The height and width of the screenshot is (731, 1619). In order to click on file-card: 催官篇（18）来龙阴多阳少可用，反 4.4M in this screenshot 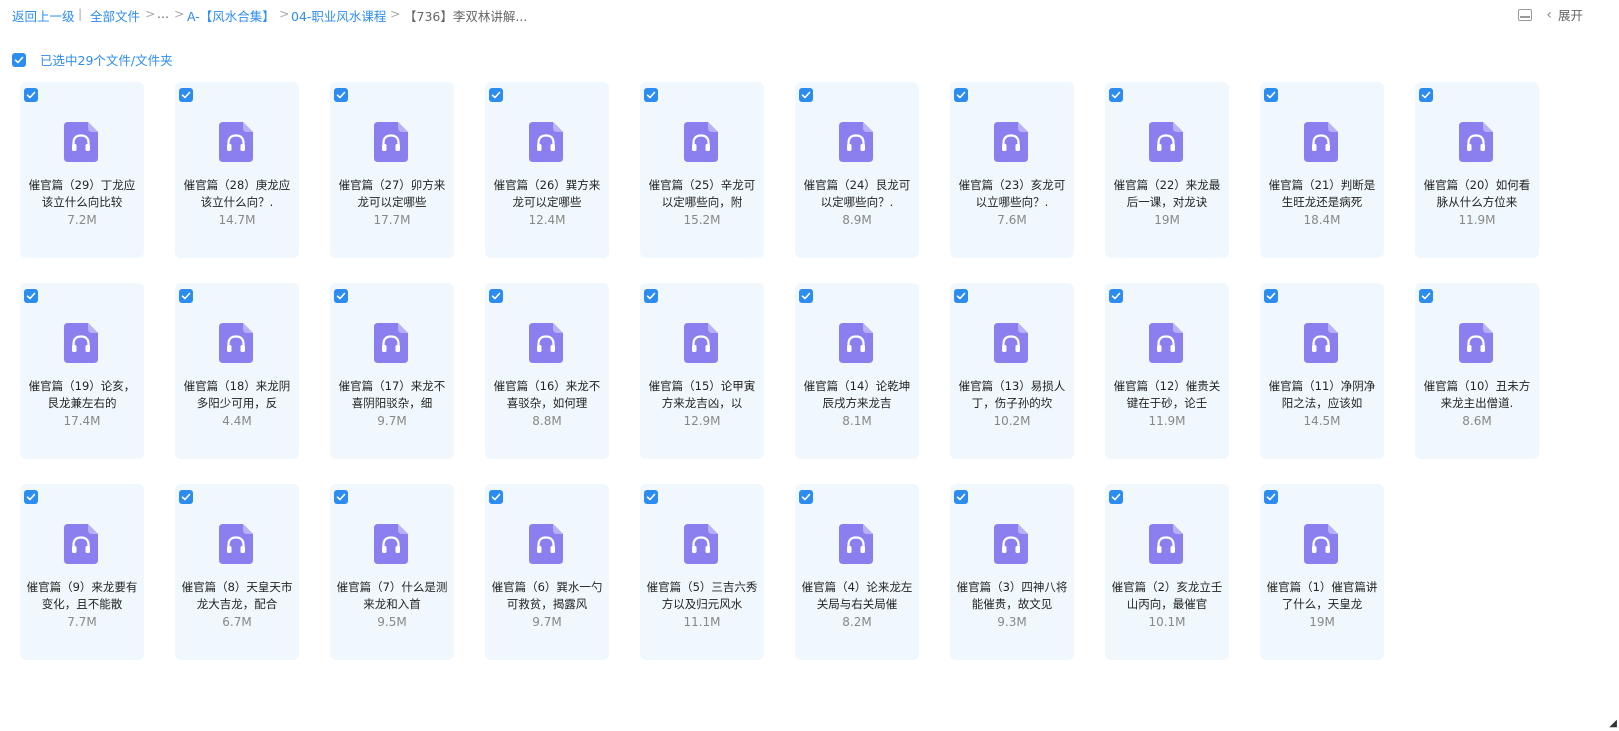, I will do `click(237, 371)`.